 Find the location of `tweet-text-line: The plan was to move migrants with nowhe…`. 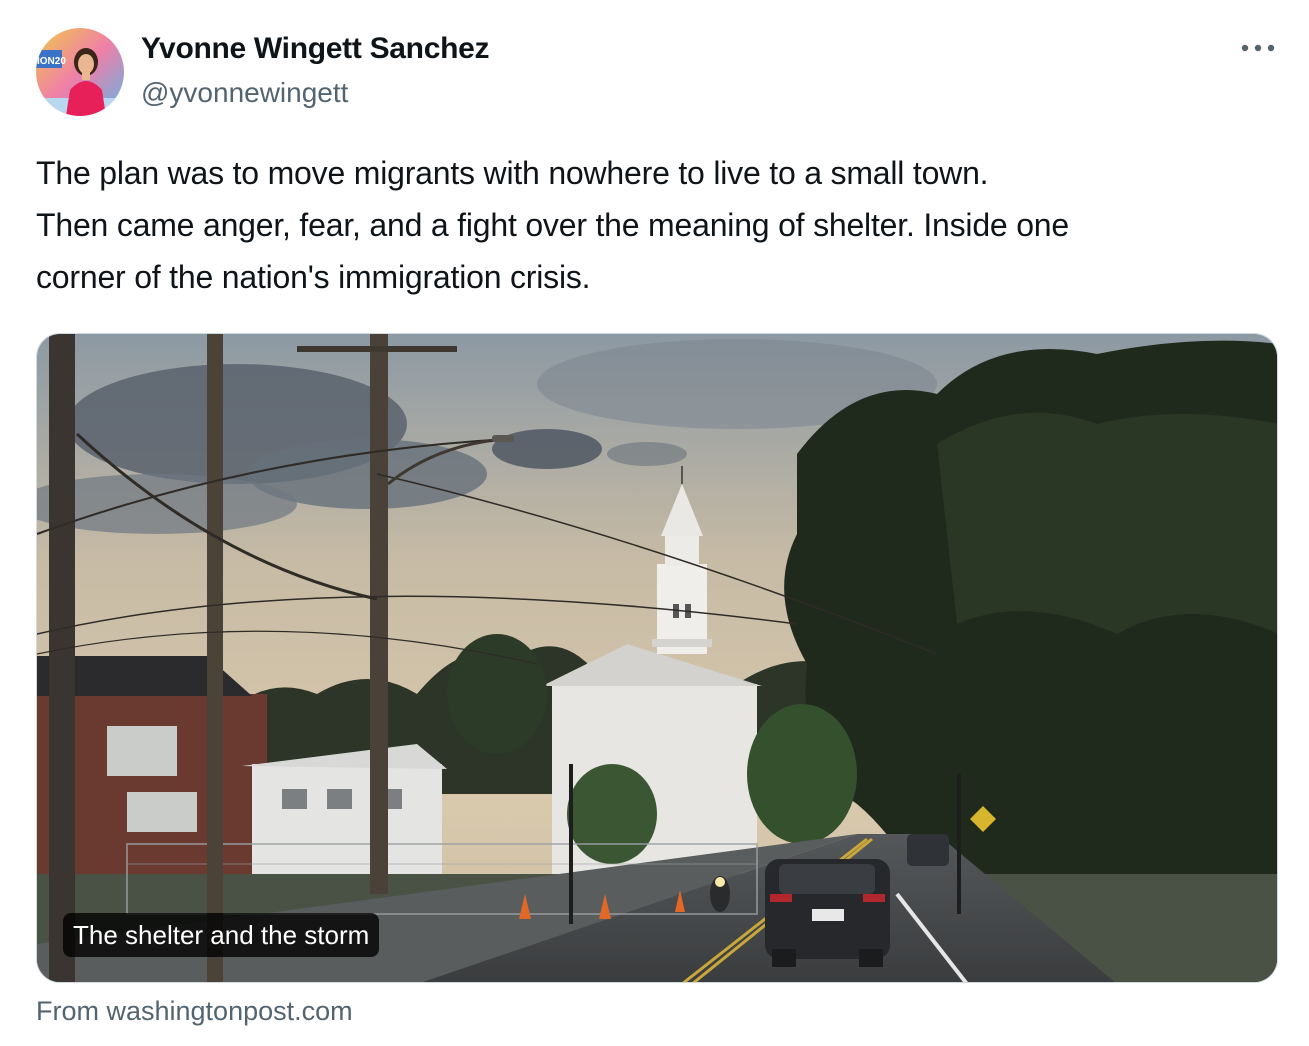

tweet-text-line: The plan was to move migrants with nowhe… is located at coordinates (512, 173).